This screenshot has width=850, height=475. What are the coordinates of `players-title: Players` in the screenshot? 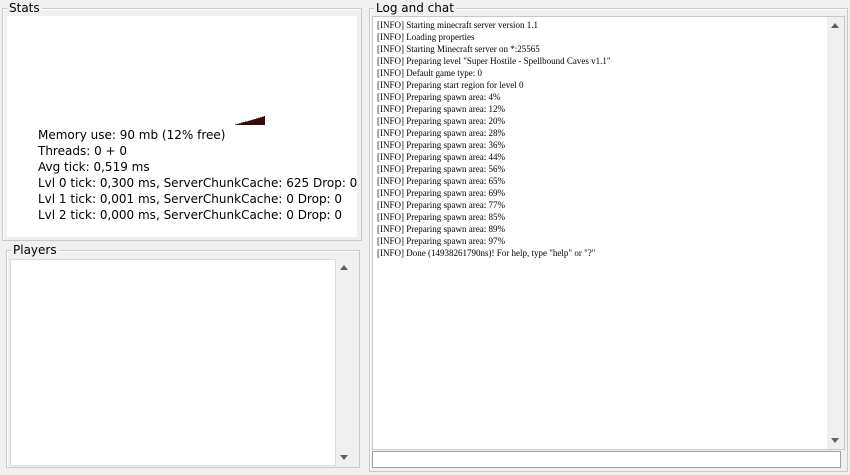 It's located at (35, 250).